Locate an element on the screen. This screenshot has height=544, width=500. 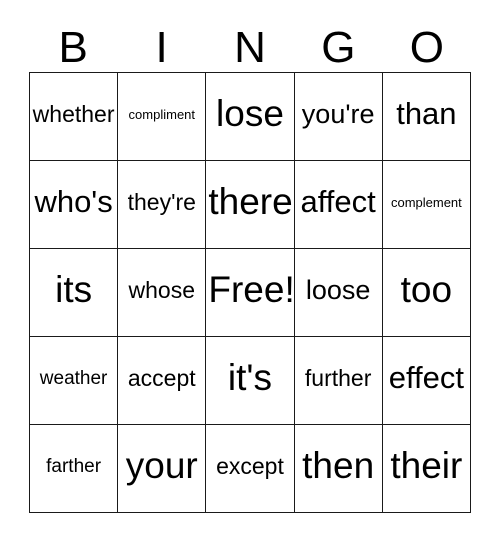
bingo-cell-label: accept is located at coordinates (161, 378).